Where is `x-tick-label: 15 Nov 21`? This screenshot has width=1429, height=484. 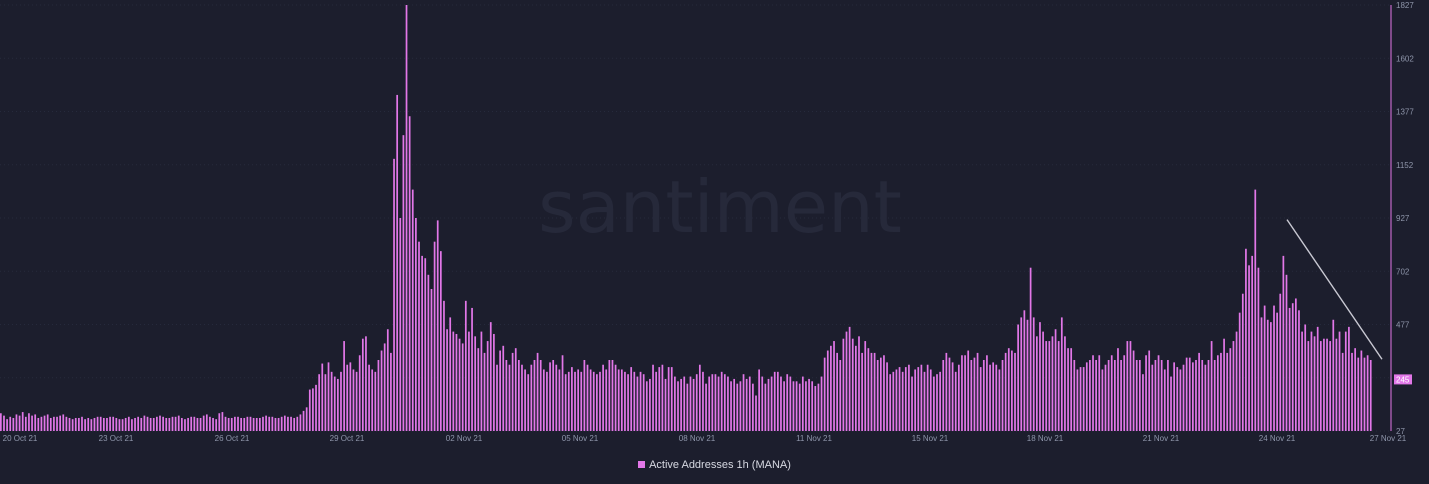 x-tick-label: 15 Nov 21 is located at coordinates (930, 438).